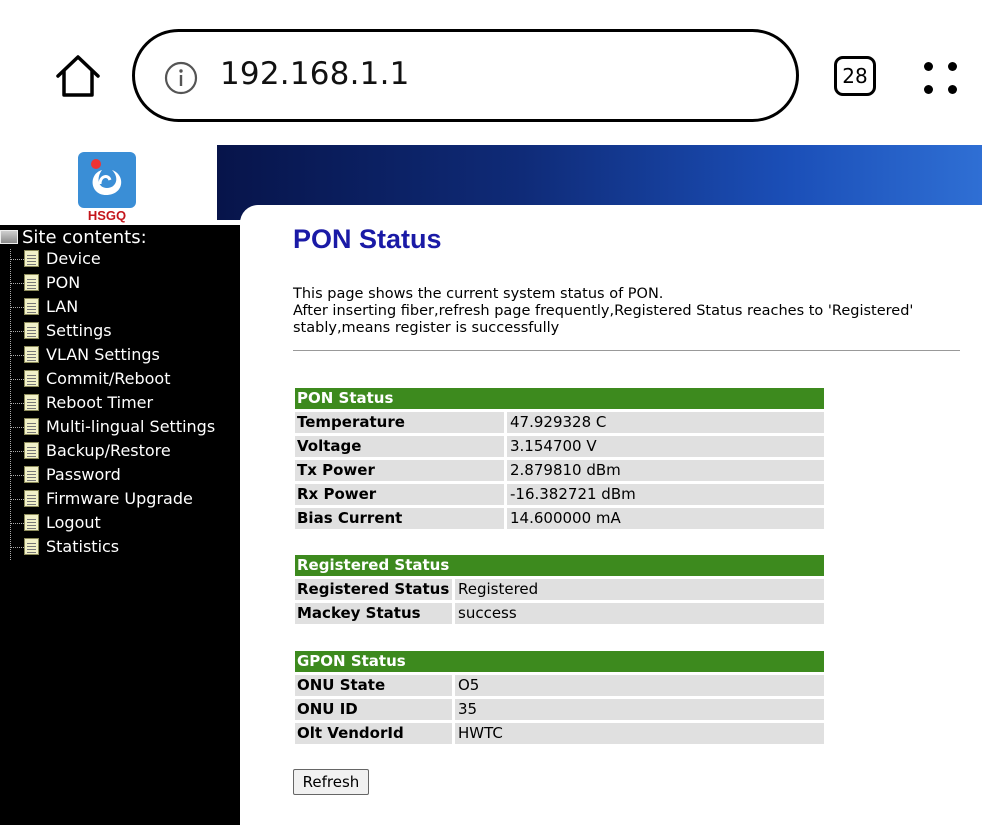 The image size is (1000, 825). Describe the element at coordinates (665, 494) in the screenshot. I see `row-value: -16.382721 dBm` at that location.